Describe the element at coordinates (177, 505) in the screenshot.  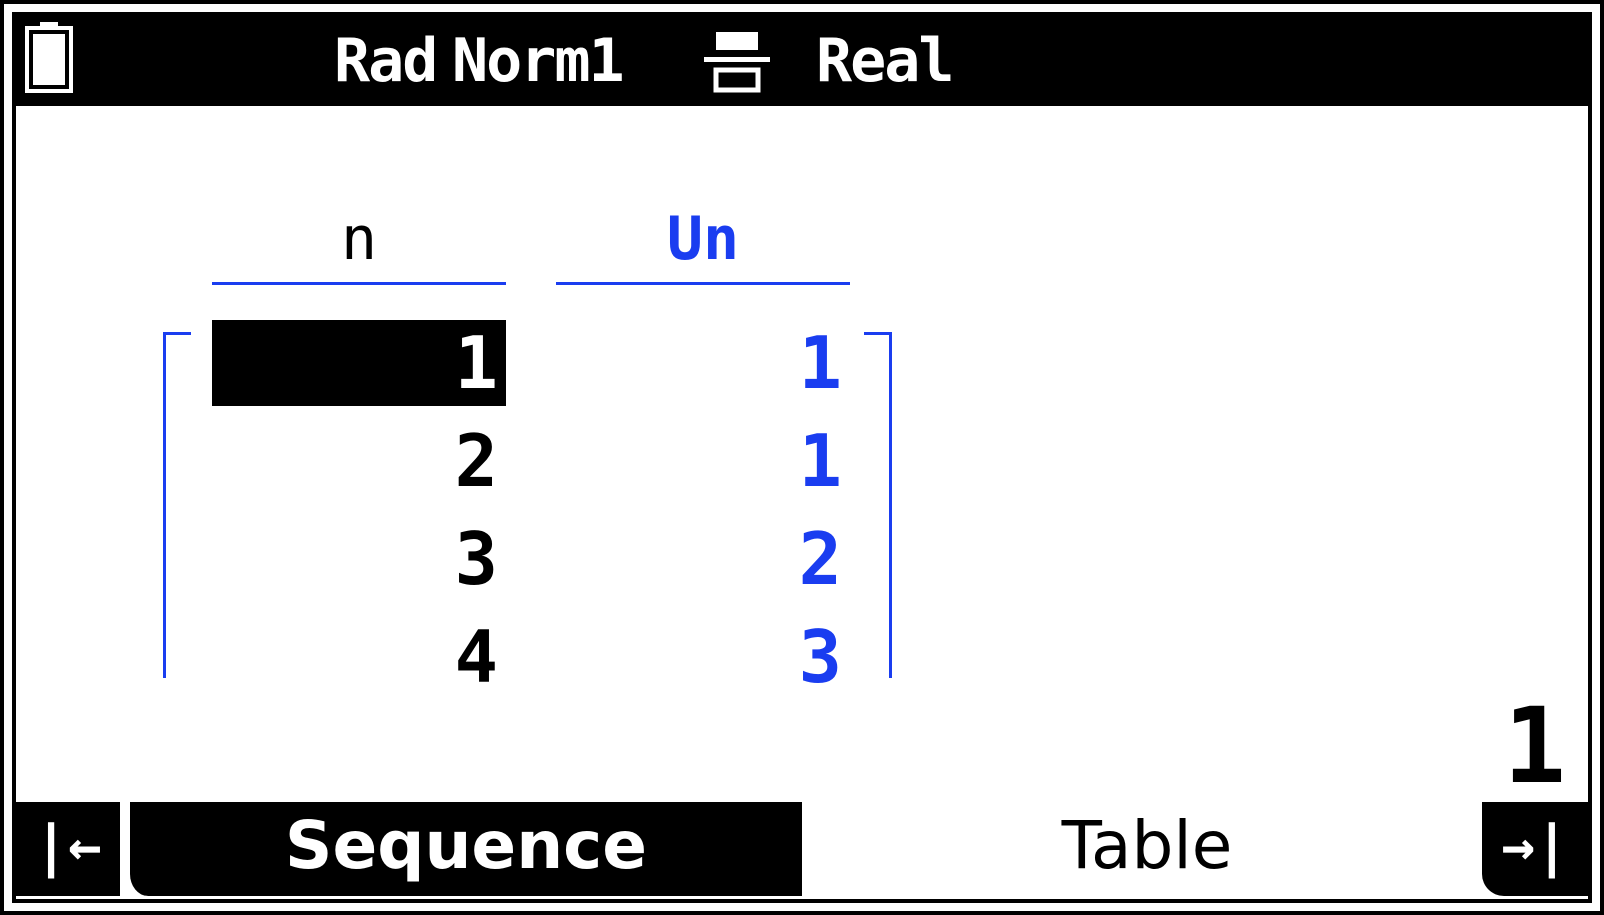
I see `matrix-bracket-left` at that location.